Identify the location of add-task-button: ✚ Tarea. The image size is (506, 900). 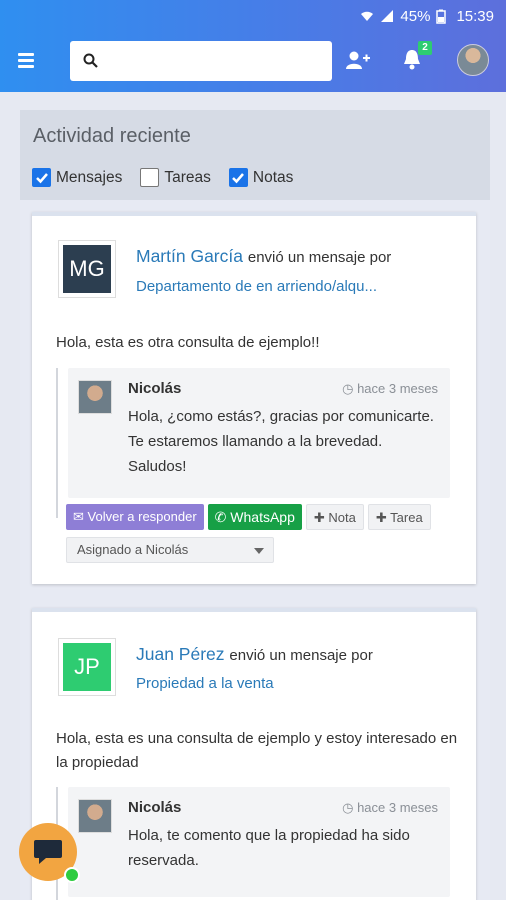
(399, 517).